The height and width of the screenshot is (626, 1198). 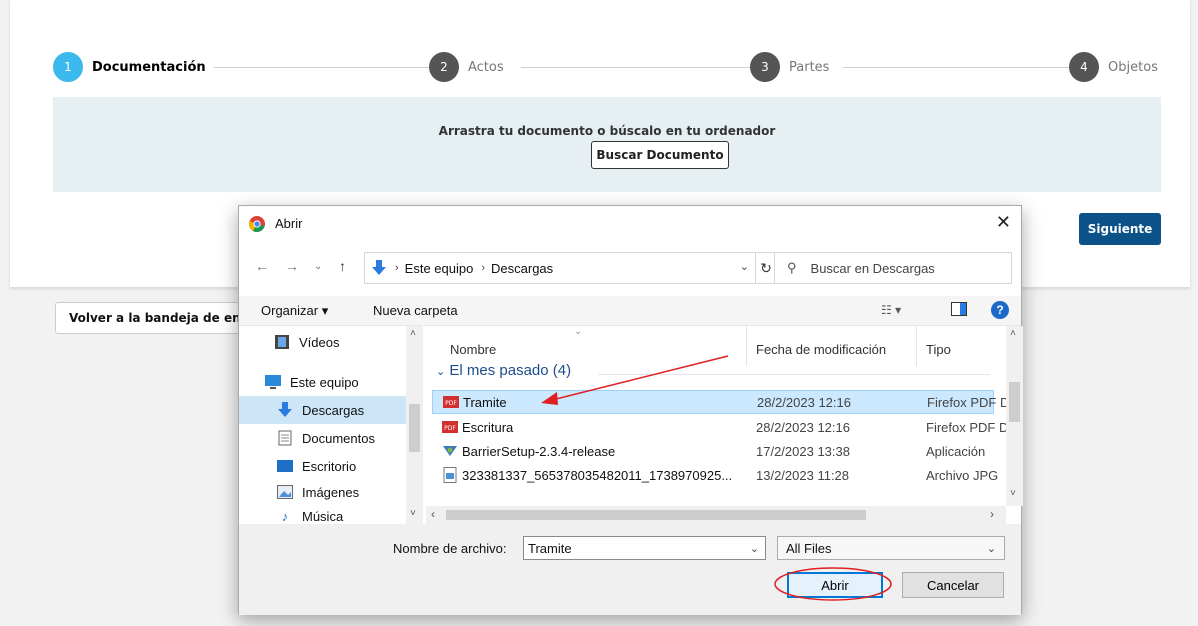 I want to click on column-header-date: Fecha de modificación, so click(x=821, y=349).